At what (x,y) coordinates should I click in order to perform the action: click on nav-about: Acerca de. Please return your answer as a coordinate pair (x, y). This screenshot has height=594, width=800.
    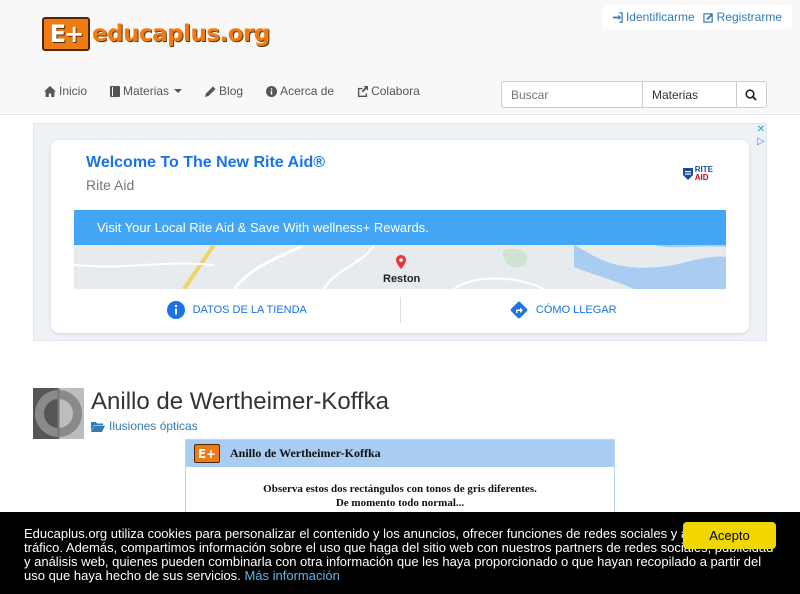
    Looking at the image, I should click on (300, 91).